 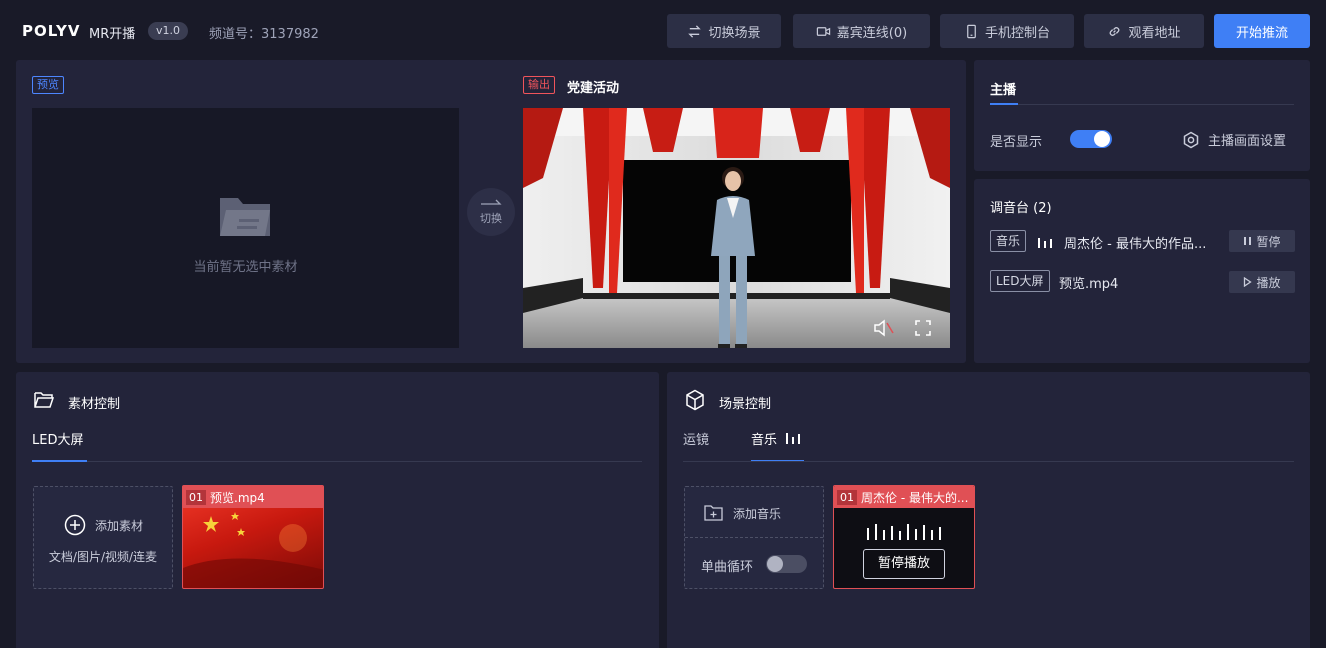 I want to click on output-tag: 输出, so click(x=539, y=85).